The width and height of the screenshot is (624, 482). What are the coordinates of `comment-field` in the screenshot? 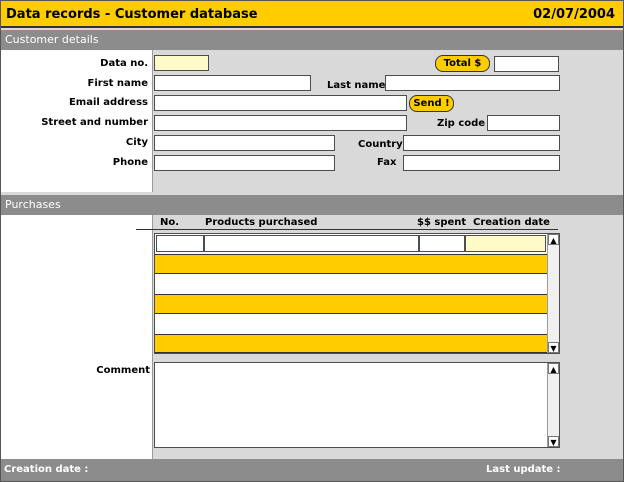 It's located at (351, 405).